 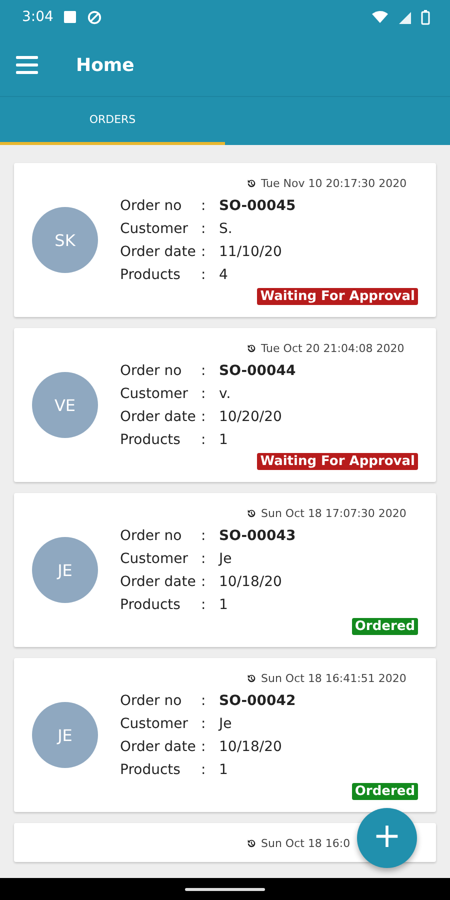 I want to click on field-value: 4, so click(x=223, y=274).